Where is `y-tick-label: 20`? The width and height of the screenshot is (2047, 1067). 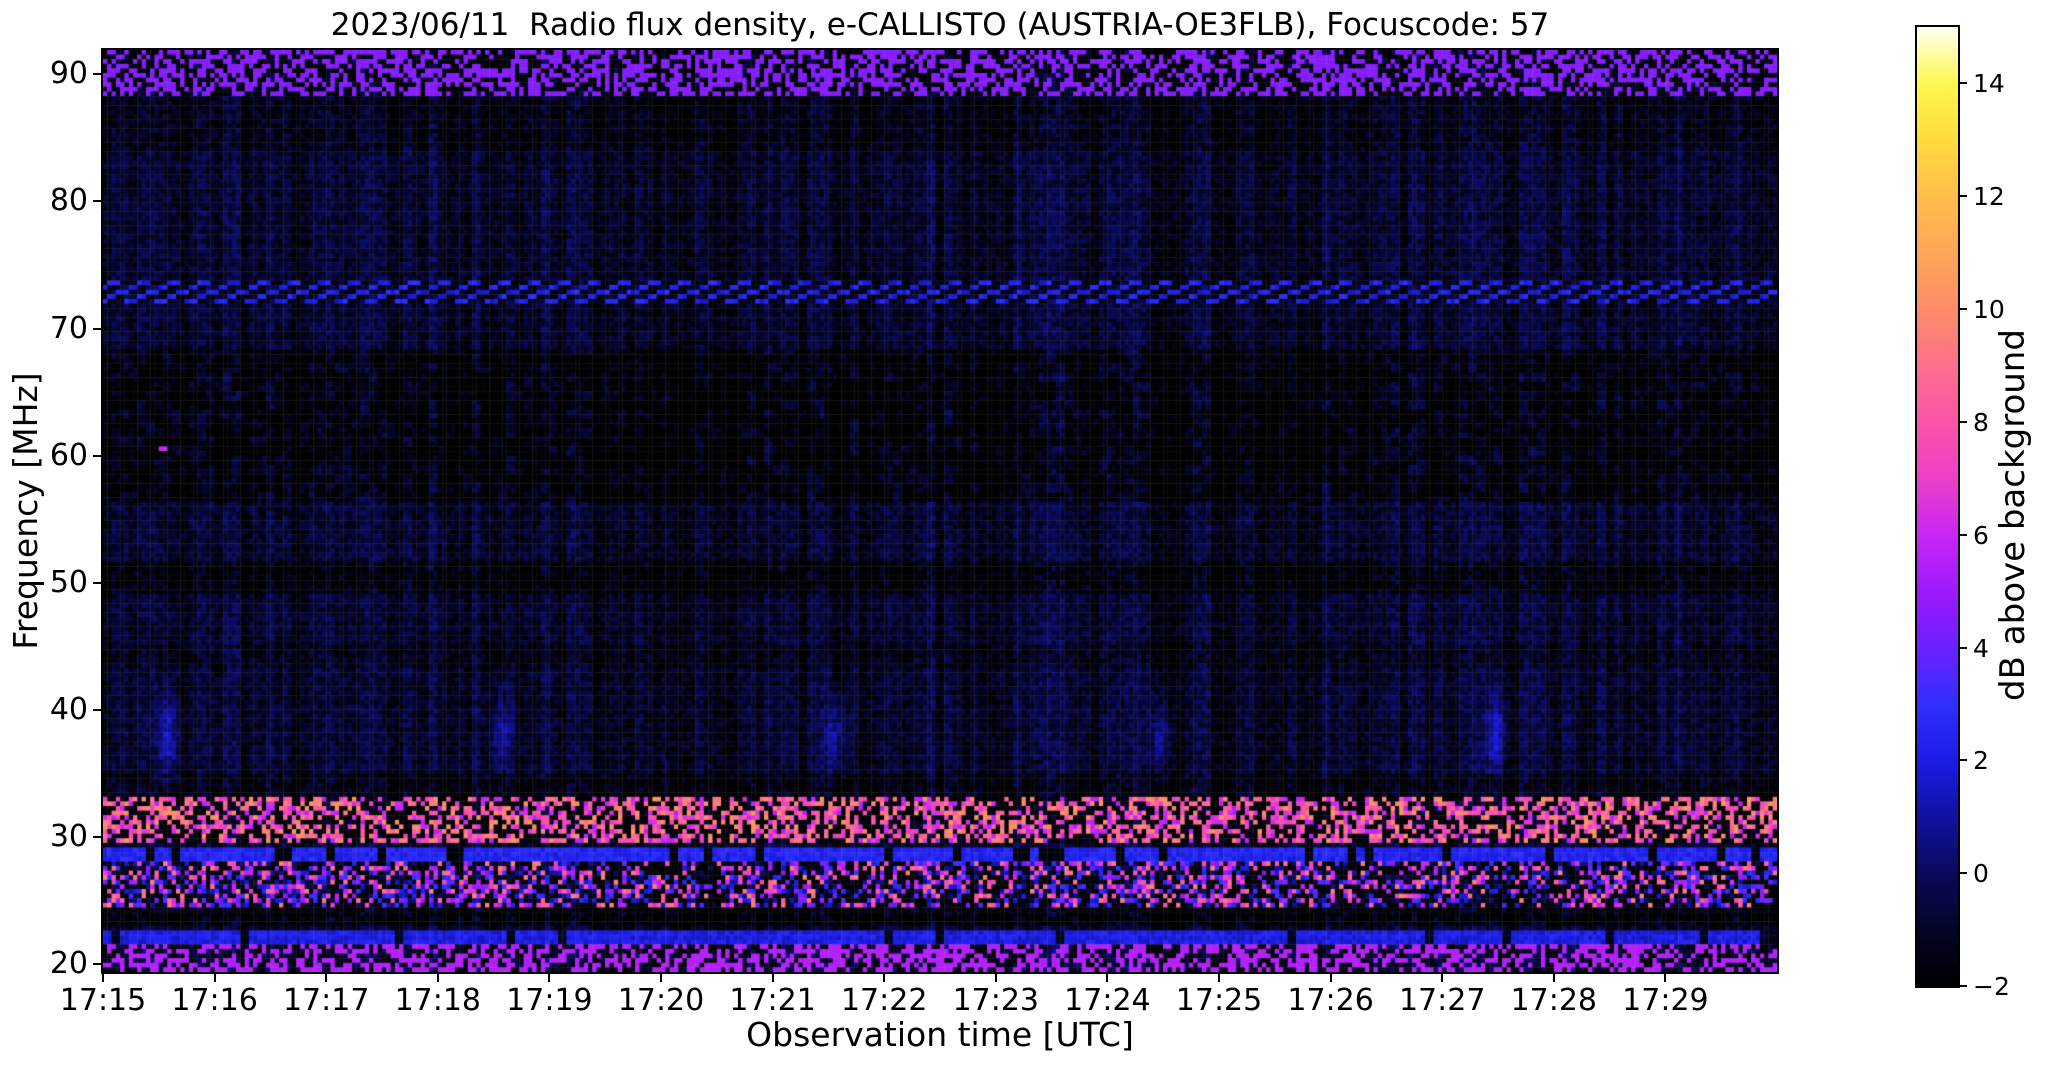
y-tick-label: 20 is located at coordinates (68, 964).